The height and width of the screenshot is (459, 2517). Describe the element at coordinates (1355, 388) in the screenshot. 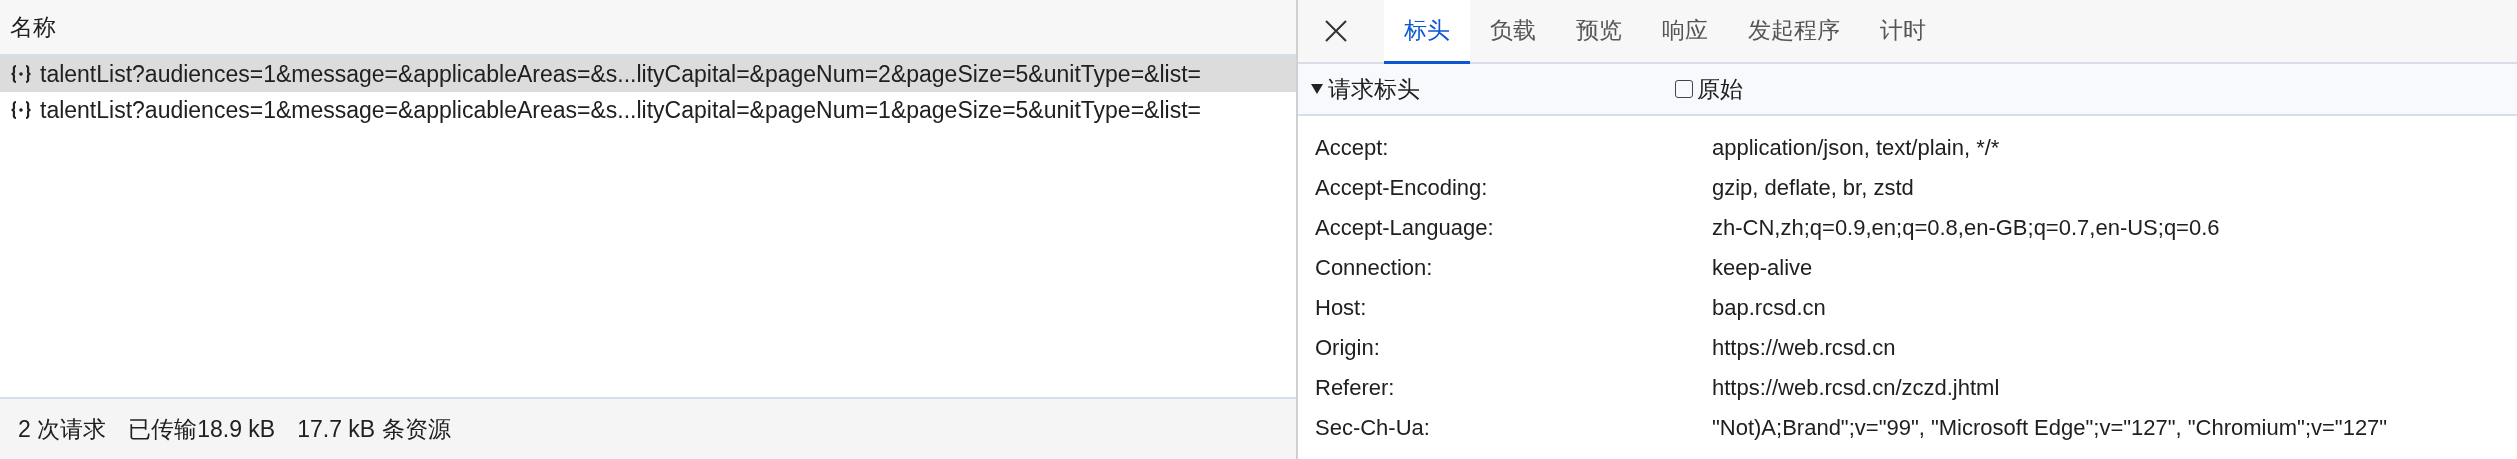

I see `header-name: Referer:` at that location.